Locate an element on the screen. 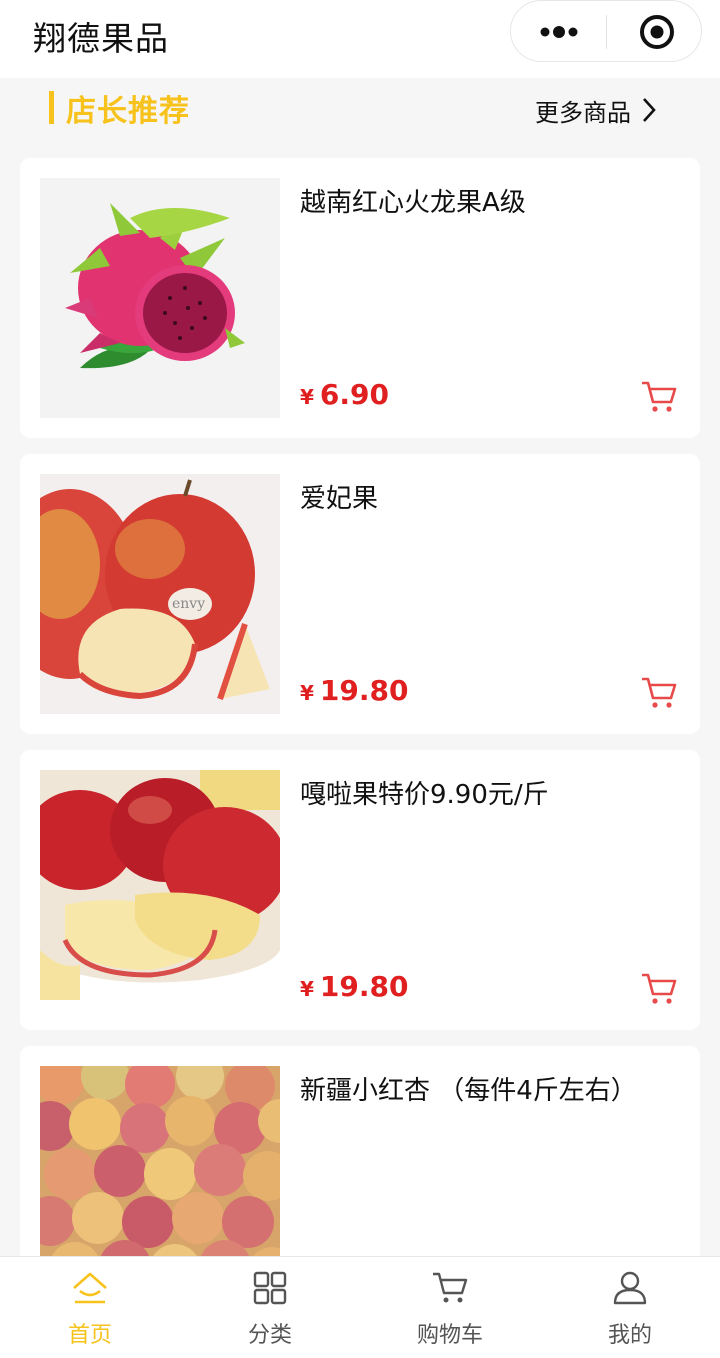  chevron-right-icon is located at coordinates (649, 110).